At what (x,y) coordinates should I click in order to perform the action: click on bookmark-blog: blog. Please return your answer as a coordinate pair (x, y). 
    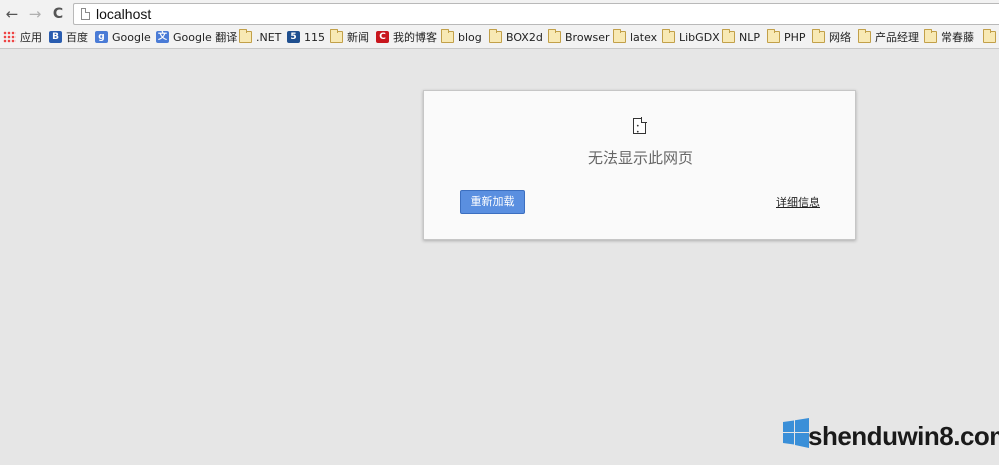
    Looking at the image, I should click on (461, 38).